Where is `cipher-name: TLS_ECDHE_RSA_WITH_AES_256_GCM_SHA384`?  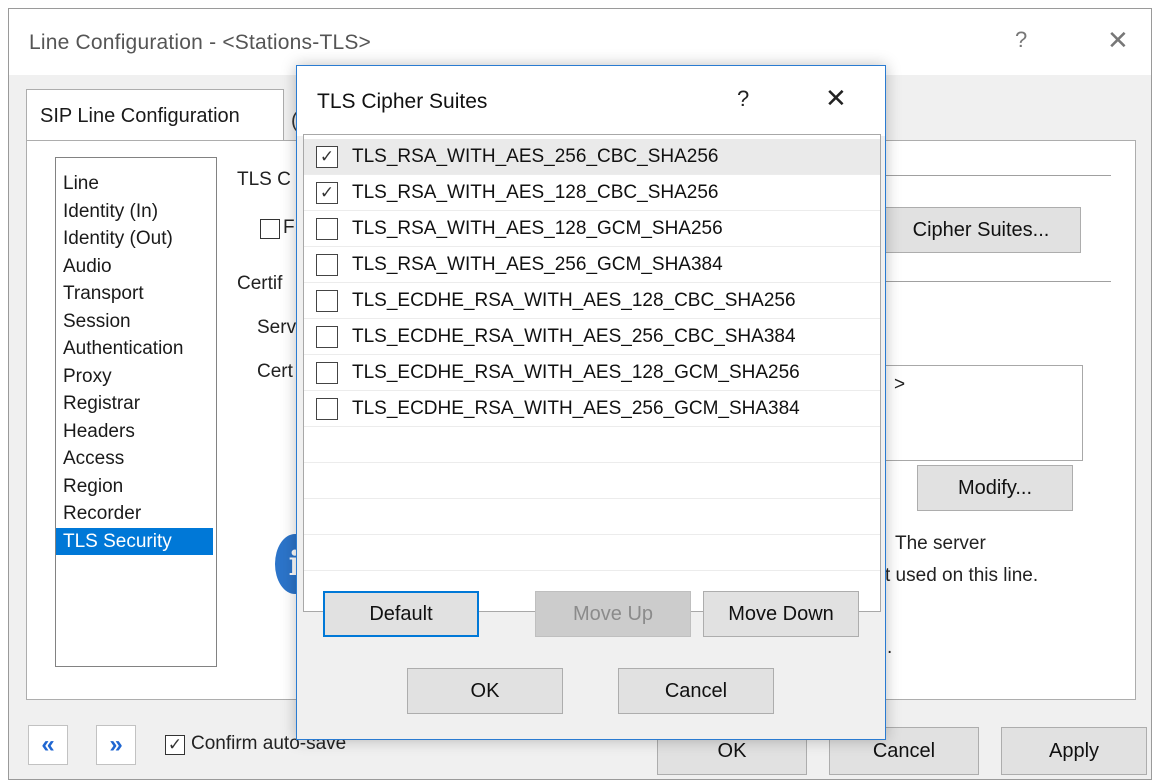 cipher-name: TLS_ECDHE_RSA_WITH_AES_256_GCM_SHA384 is located at coordinates (576, 408).